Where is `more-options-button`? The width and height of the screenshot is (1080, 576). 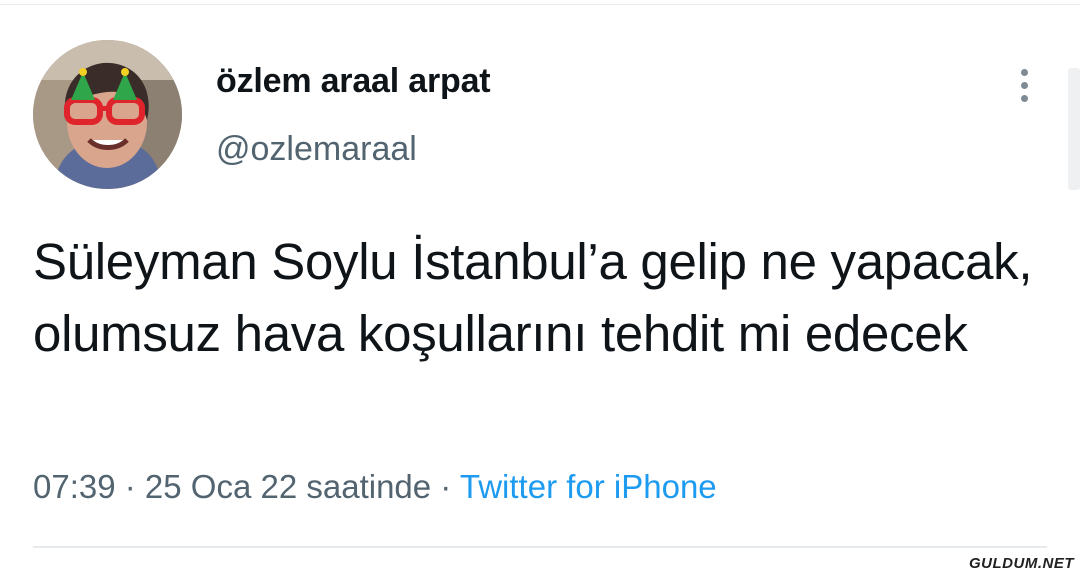 more-options-button is located at coordinates (1024, 85).